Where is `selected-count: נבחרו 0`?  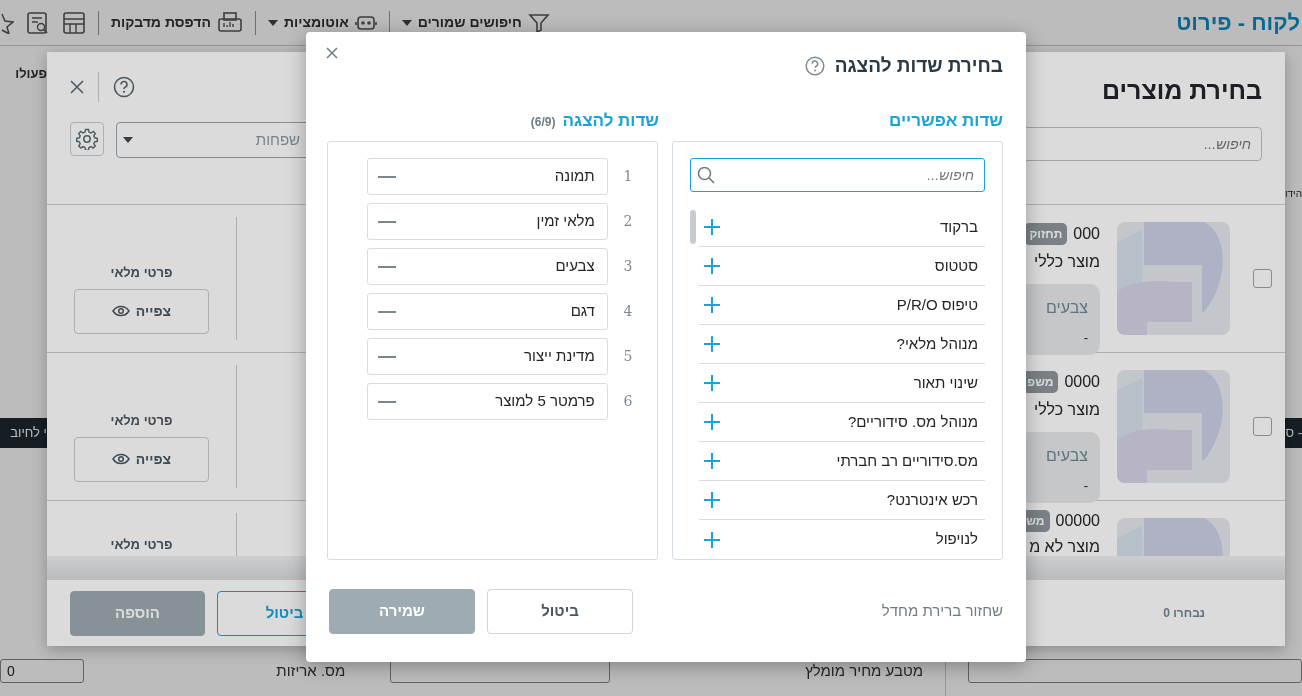 selected-count: נבחרו 0 is located at coordinates (1184, 613).